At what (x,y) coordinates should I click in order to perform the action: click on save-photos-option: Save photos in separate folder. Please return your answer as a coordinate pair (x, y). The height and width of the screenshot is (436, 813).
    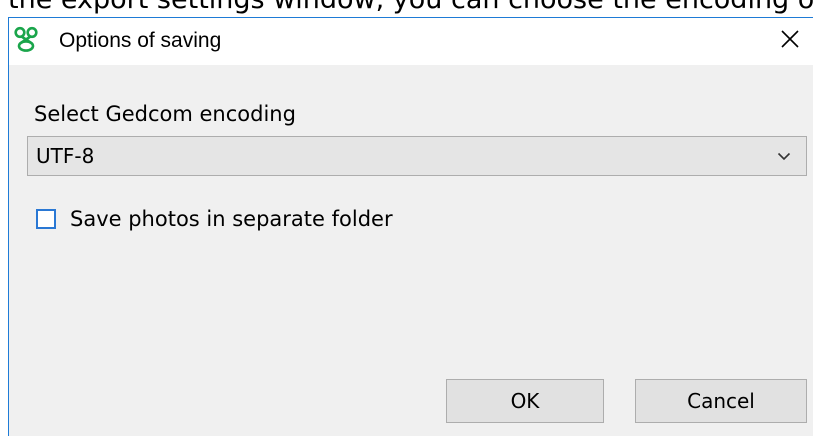
    Looking at the image, I should click on (210, 219).